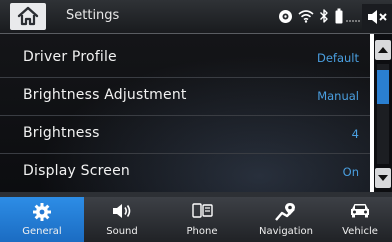 Image resolution: width=392 pixels, height=242 pixels. Describe the element at coordinates (383, 87) in the screenshot. I see `scroll-thumb` at that location.